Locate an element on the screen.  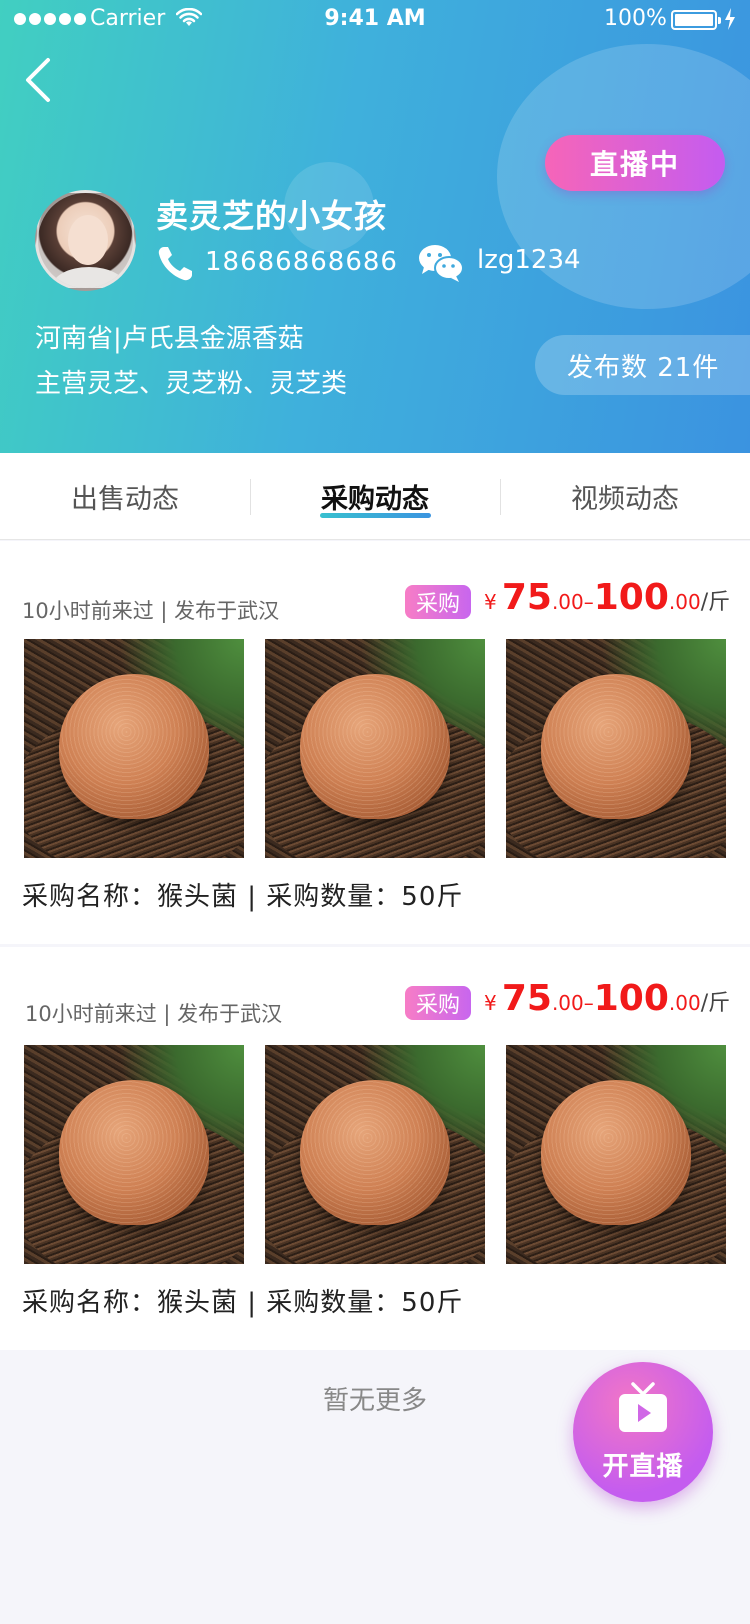
wechat-id: lzg1234 is located at coordinates (529, 260).